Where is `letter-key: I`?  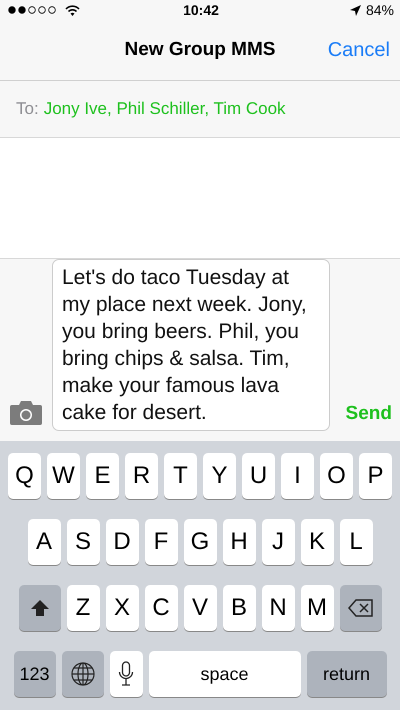
letter-key: I is located at coordinates (297, 476).